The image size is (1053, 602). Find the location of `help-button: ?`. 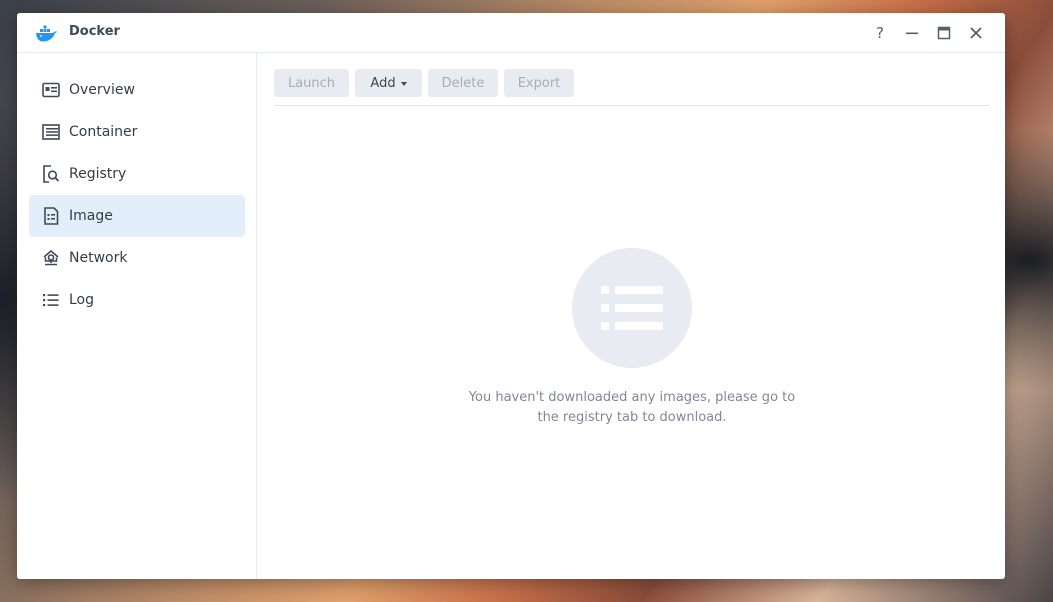

help-button: ? is located at coordinates (880, 33).